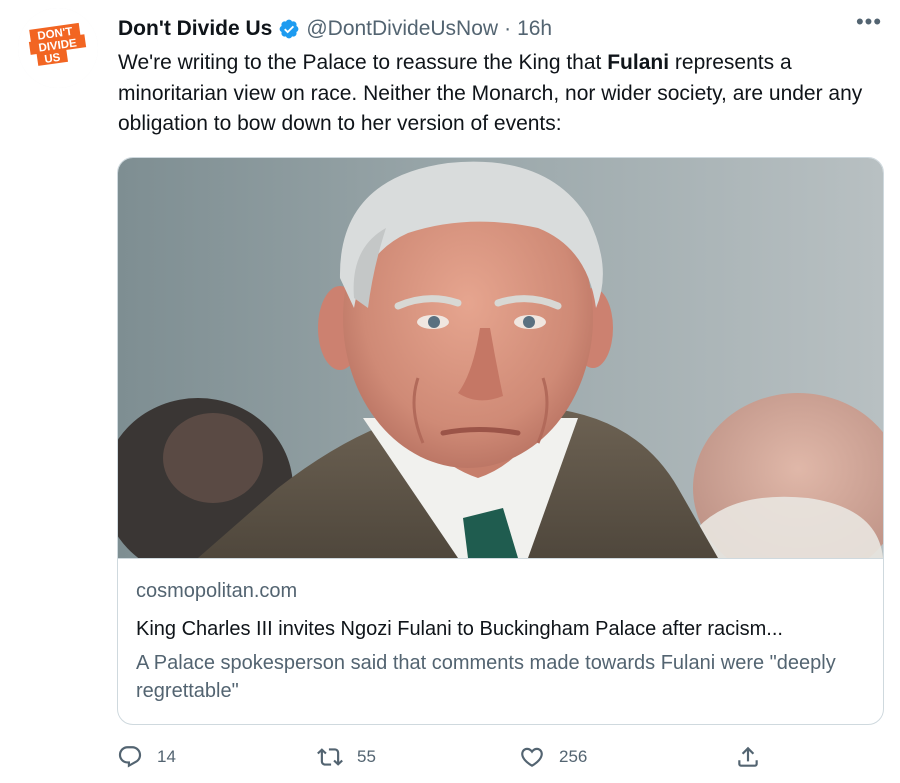 This screenshot has width=900, height=783. I want to click on tweet-header: Don't Divide Us @DontDivideUsNow · 16h, so click(335, 29).